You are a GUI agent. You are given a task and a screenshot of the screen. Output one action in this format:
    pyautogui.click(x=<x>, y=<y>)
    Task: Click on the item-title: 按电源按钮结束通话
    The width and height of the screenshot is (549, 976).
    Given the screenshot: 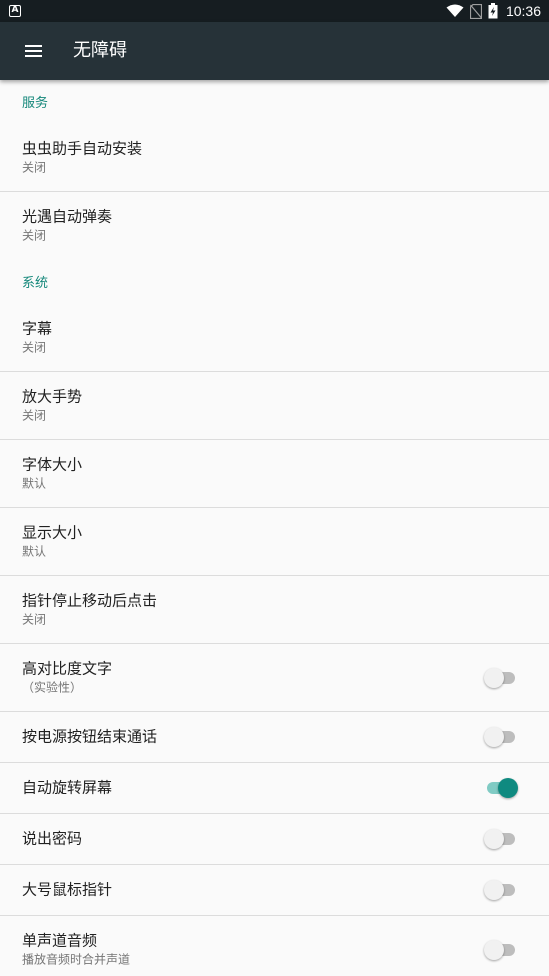 What is the action you would take?
    pyautogui.click(x=90, y=736)
    